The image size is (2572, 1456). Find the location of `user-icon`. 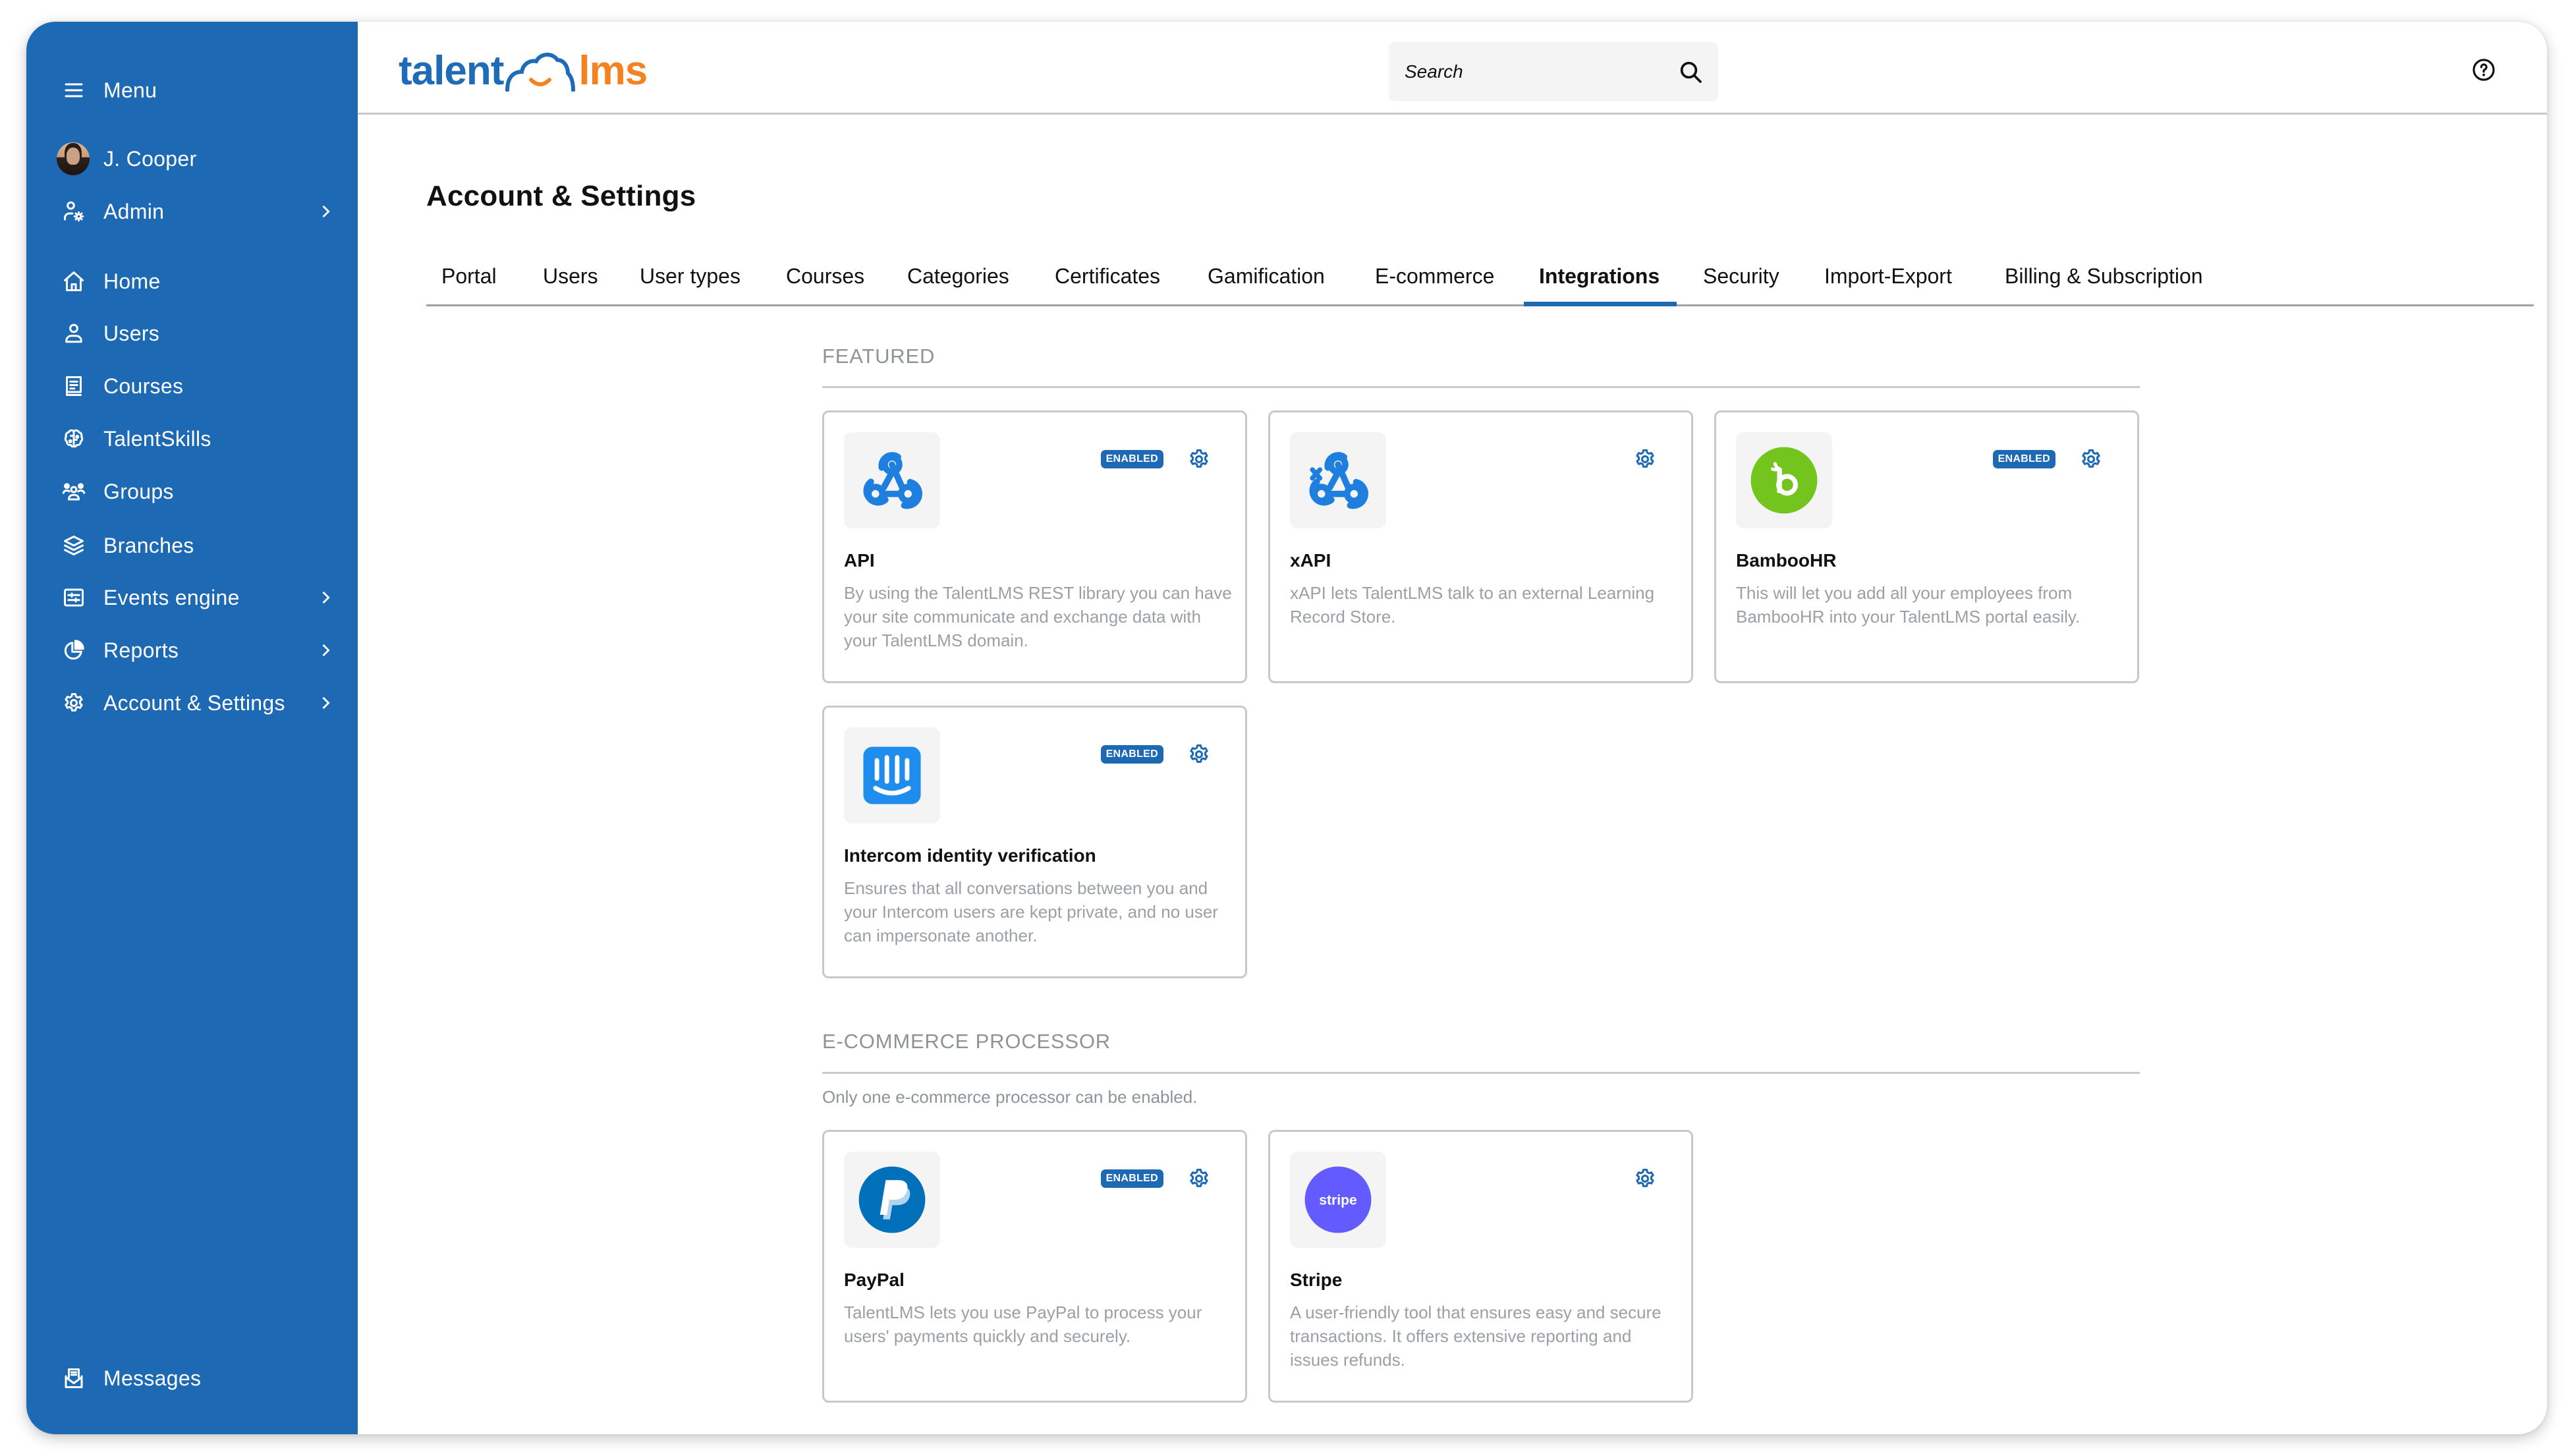

user-icon is located at coordinates (74, 333).